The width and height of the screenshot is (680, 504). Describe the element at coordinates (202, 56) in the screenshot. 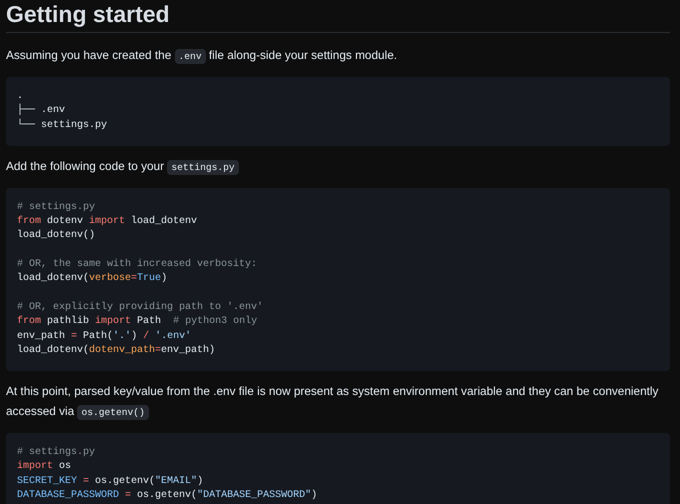

I see `paragraph: Assuming you have created the .env file along-side your settings module.` at that location.